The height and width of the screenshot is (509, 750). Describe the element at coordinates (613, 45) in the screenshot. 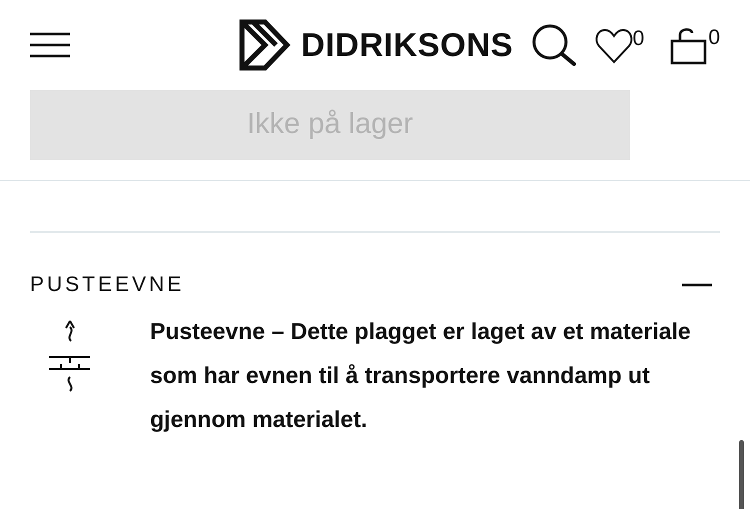

I see `heart-icon` at that location.